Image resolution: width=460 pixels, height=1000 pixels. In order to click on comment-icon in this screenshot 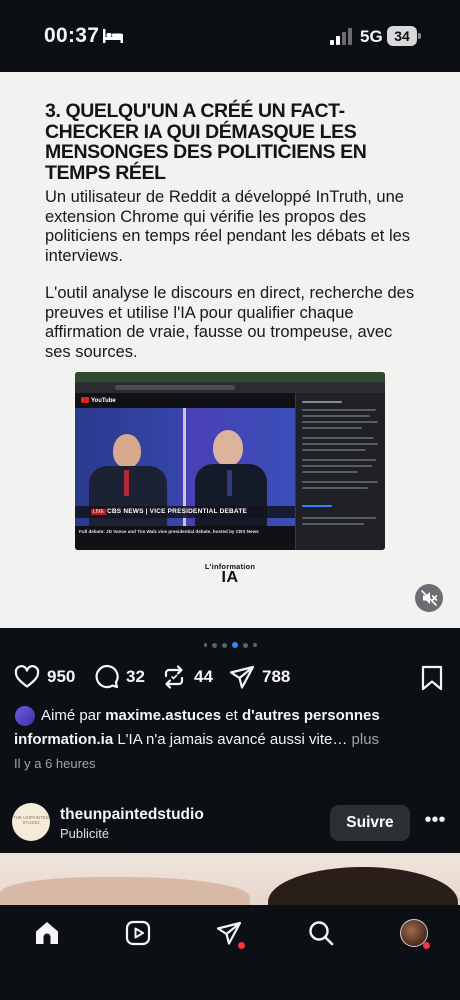, I will do `click(107, 677)`.